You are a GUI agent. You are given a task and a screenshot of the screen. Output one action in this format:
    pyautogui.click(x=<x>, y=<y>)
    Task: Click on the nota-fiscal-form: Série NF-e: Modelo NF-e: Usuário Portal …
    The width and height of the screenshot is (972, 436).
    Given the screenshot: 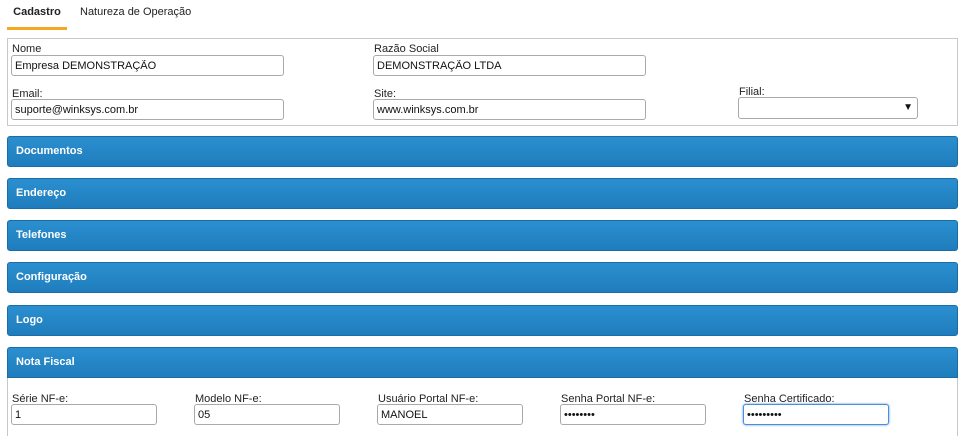 What is the action you would take?
    pyautogui.click(x=482, y=407)
    